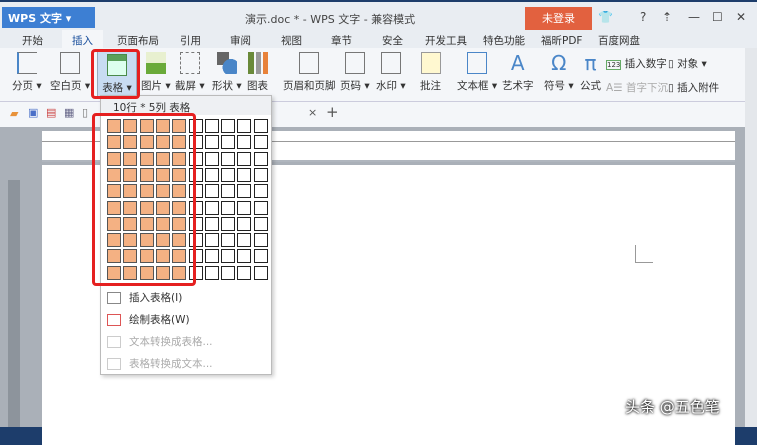 Image resolution: width=757 pixels, height=445 pixels. Describe the element at coordinates (694, 17) in the screenshot. I see `minimize-button: —` at that location.